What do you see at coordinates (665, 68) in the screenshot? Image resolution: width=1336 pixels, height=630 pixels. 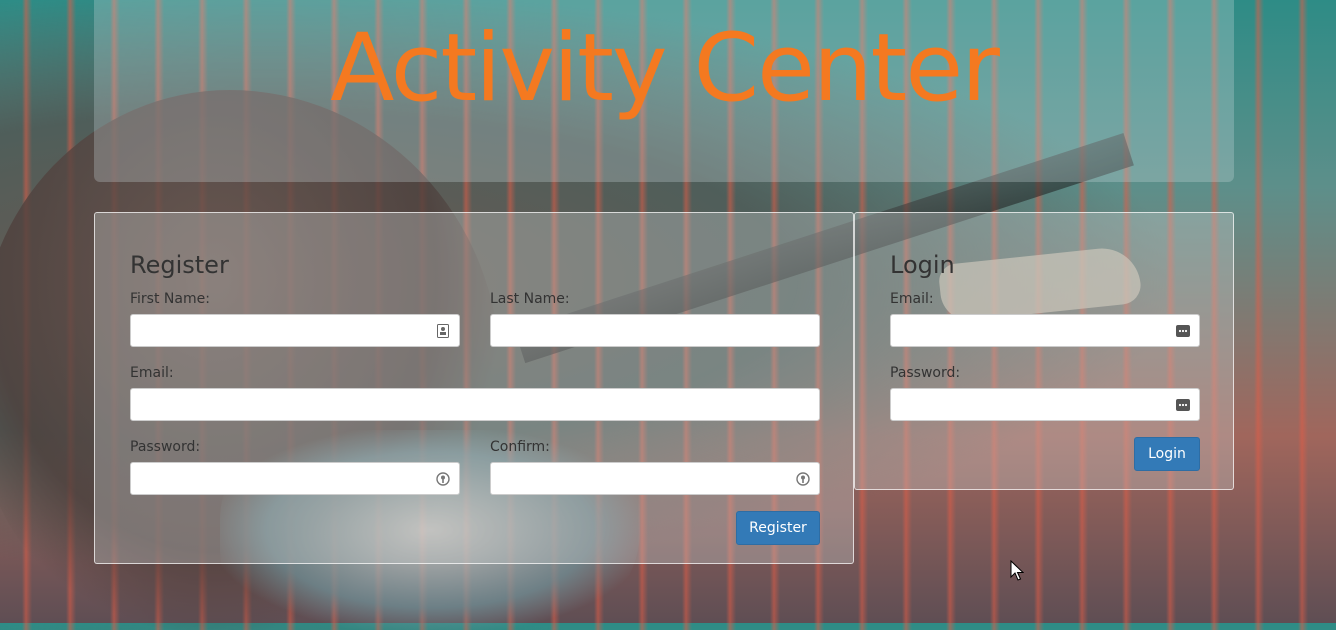 I see `site-title: Activity Center` at bounding box center [665, 68].